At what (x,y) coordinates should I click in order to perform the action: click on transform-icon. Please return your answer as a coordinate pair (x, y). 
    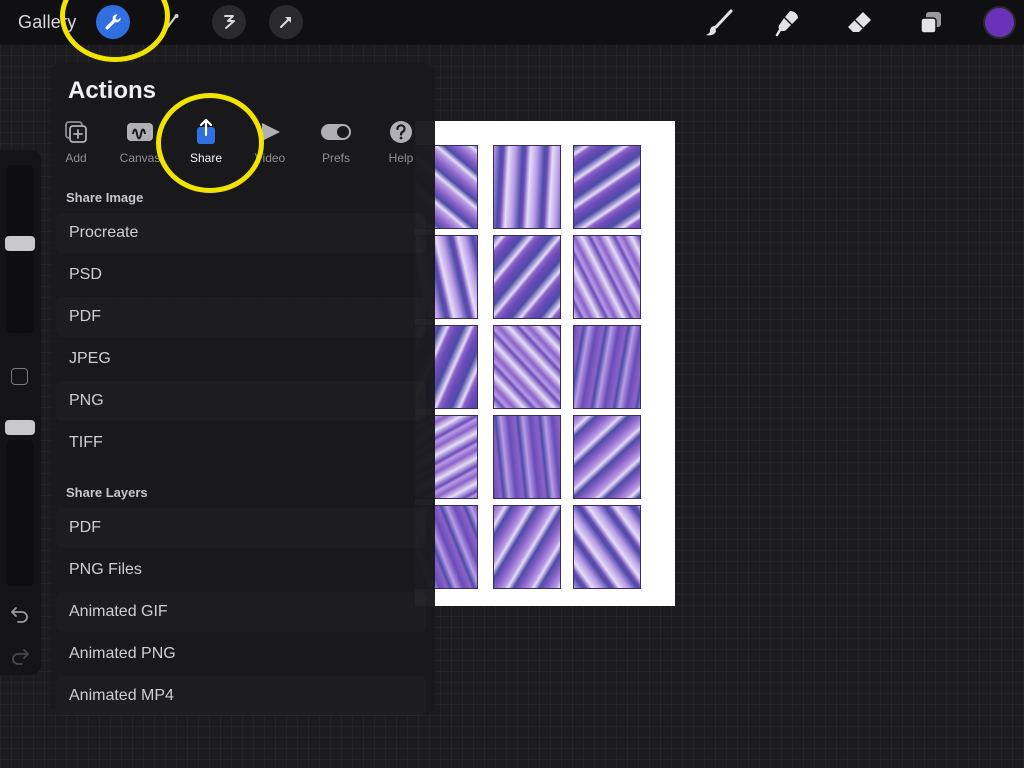
    Looking at the image, I should click on (285, 22).